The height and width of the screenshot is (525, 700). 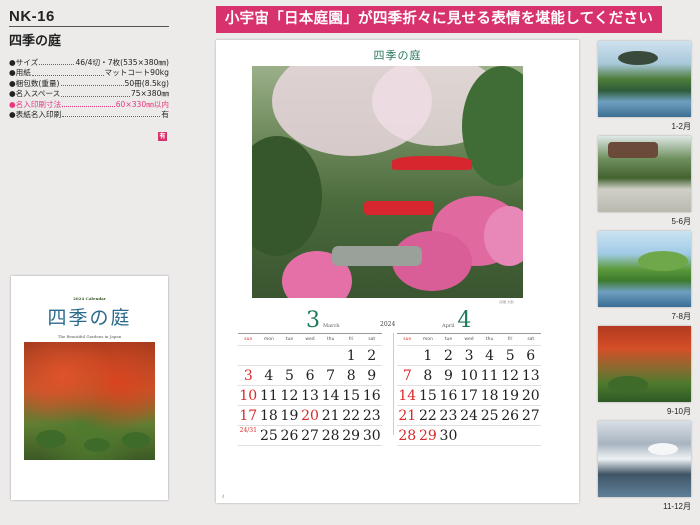 I want to click on day-cell: 26, so click(x=289, y=436).